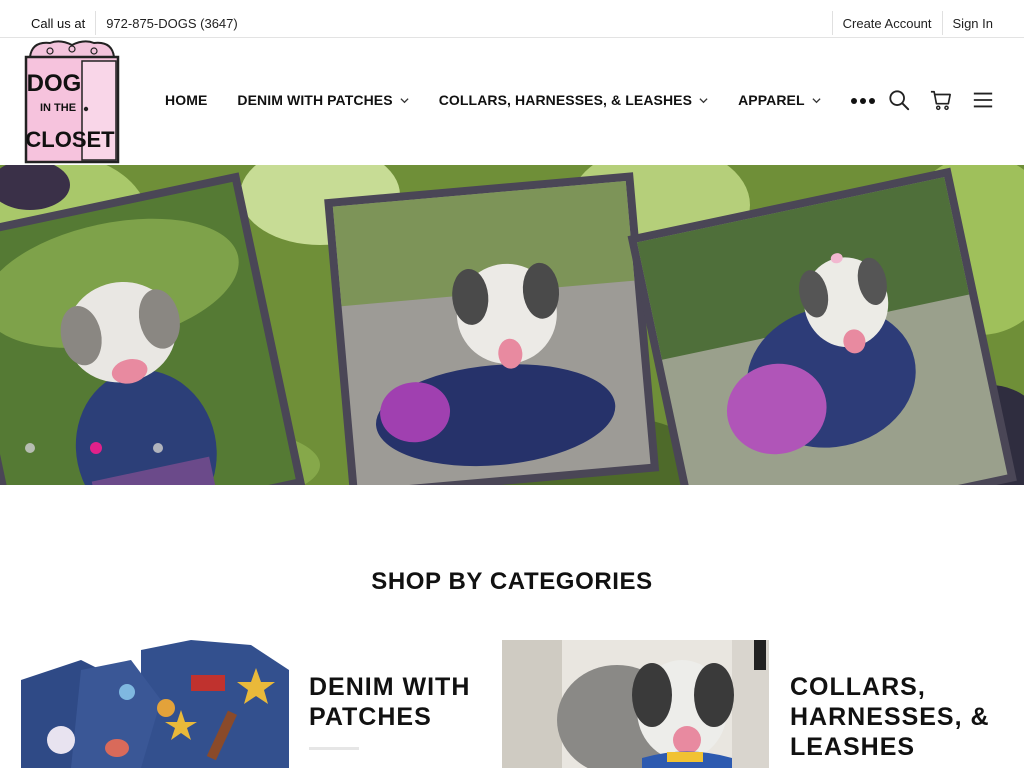 This screenshot has width=1024, height=768. I want to click on denim-vest-image, so click(155, 704).